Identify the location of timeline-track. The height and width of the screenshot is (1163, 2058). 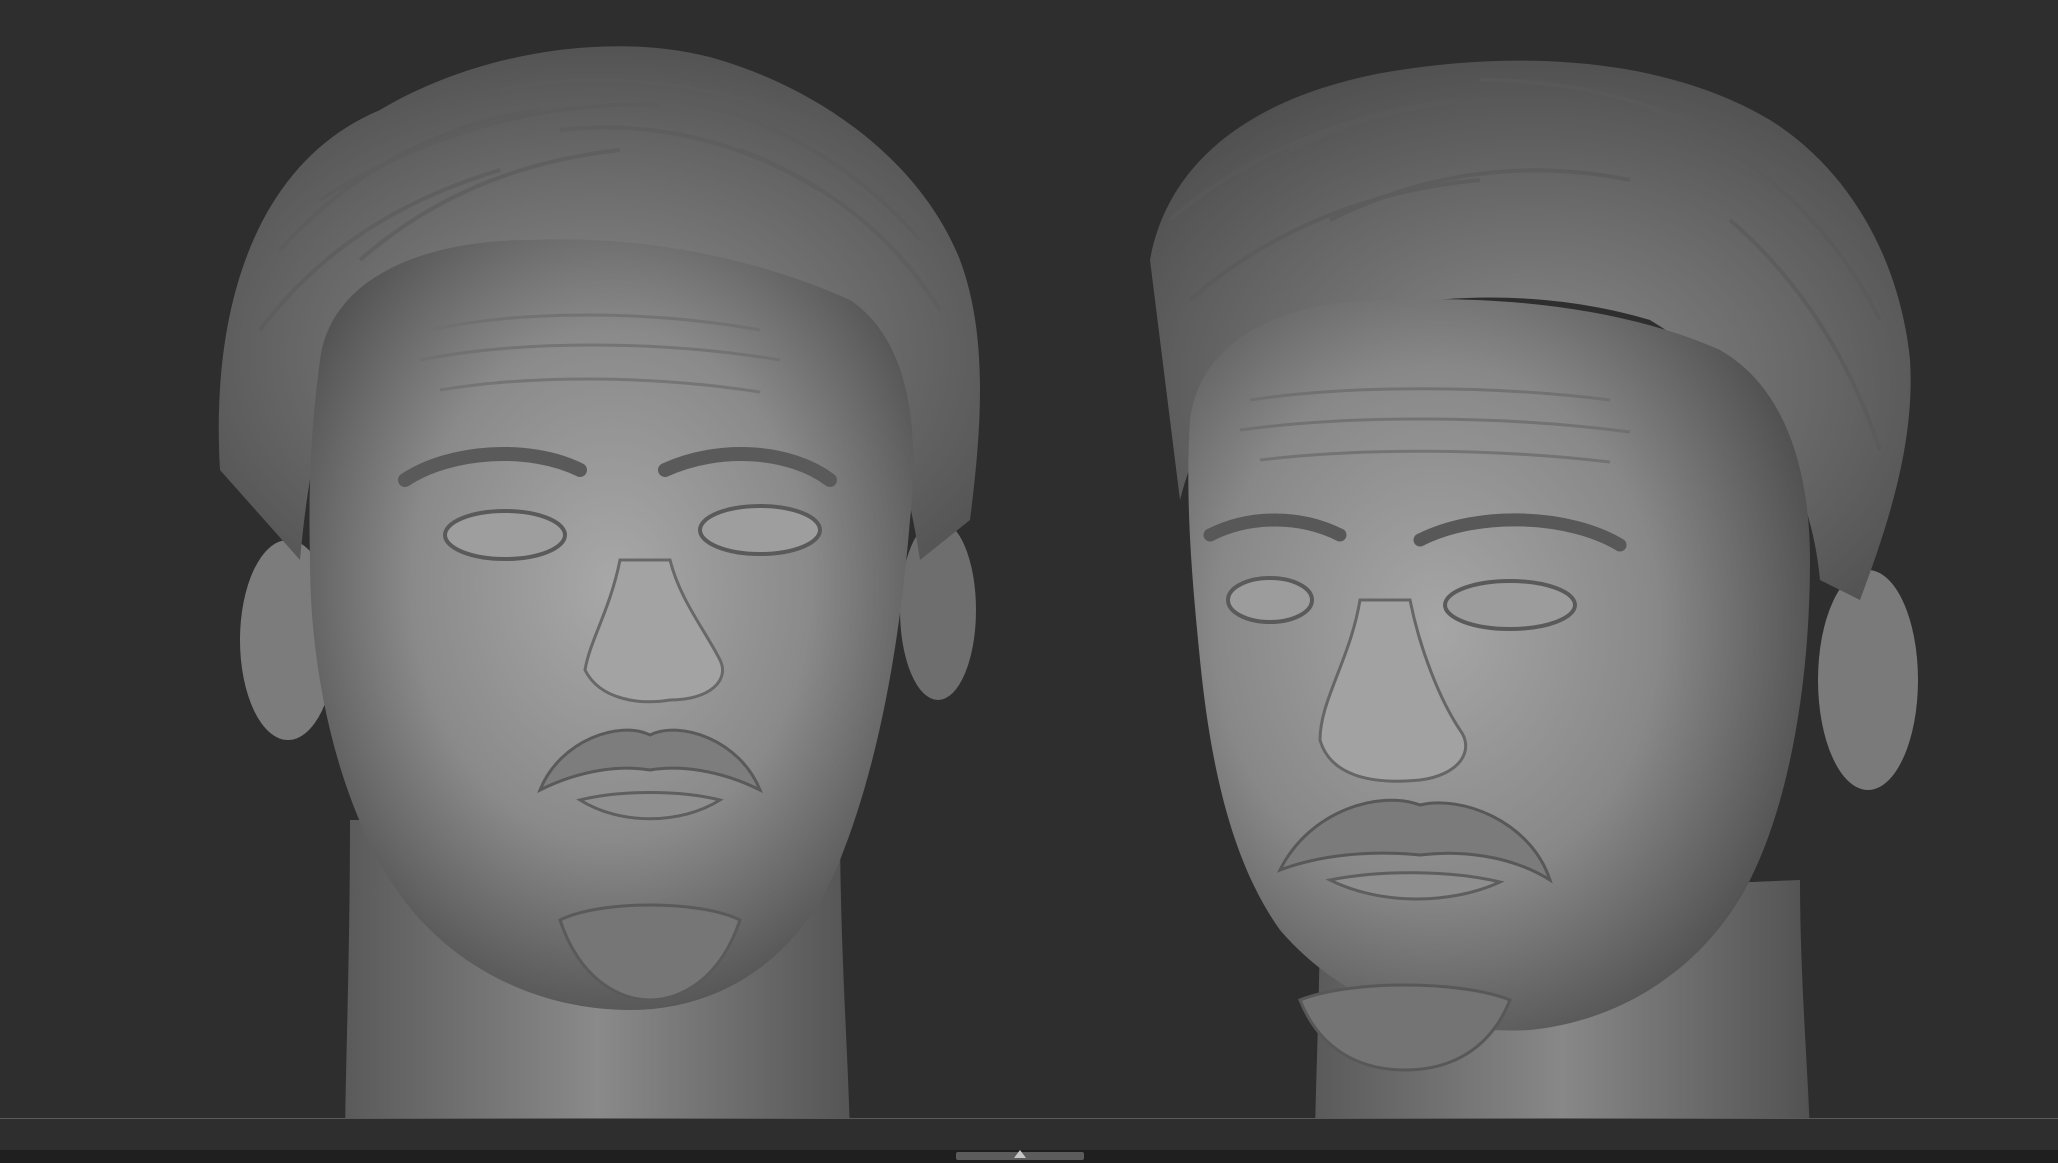
(1029, 1134).